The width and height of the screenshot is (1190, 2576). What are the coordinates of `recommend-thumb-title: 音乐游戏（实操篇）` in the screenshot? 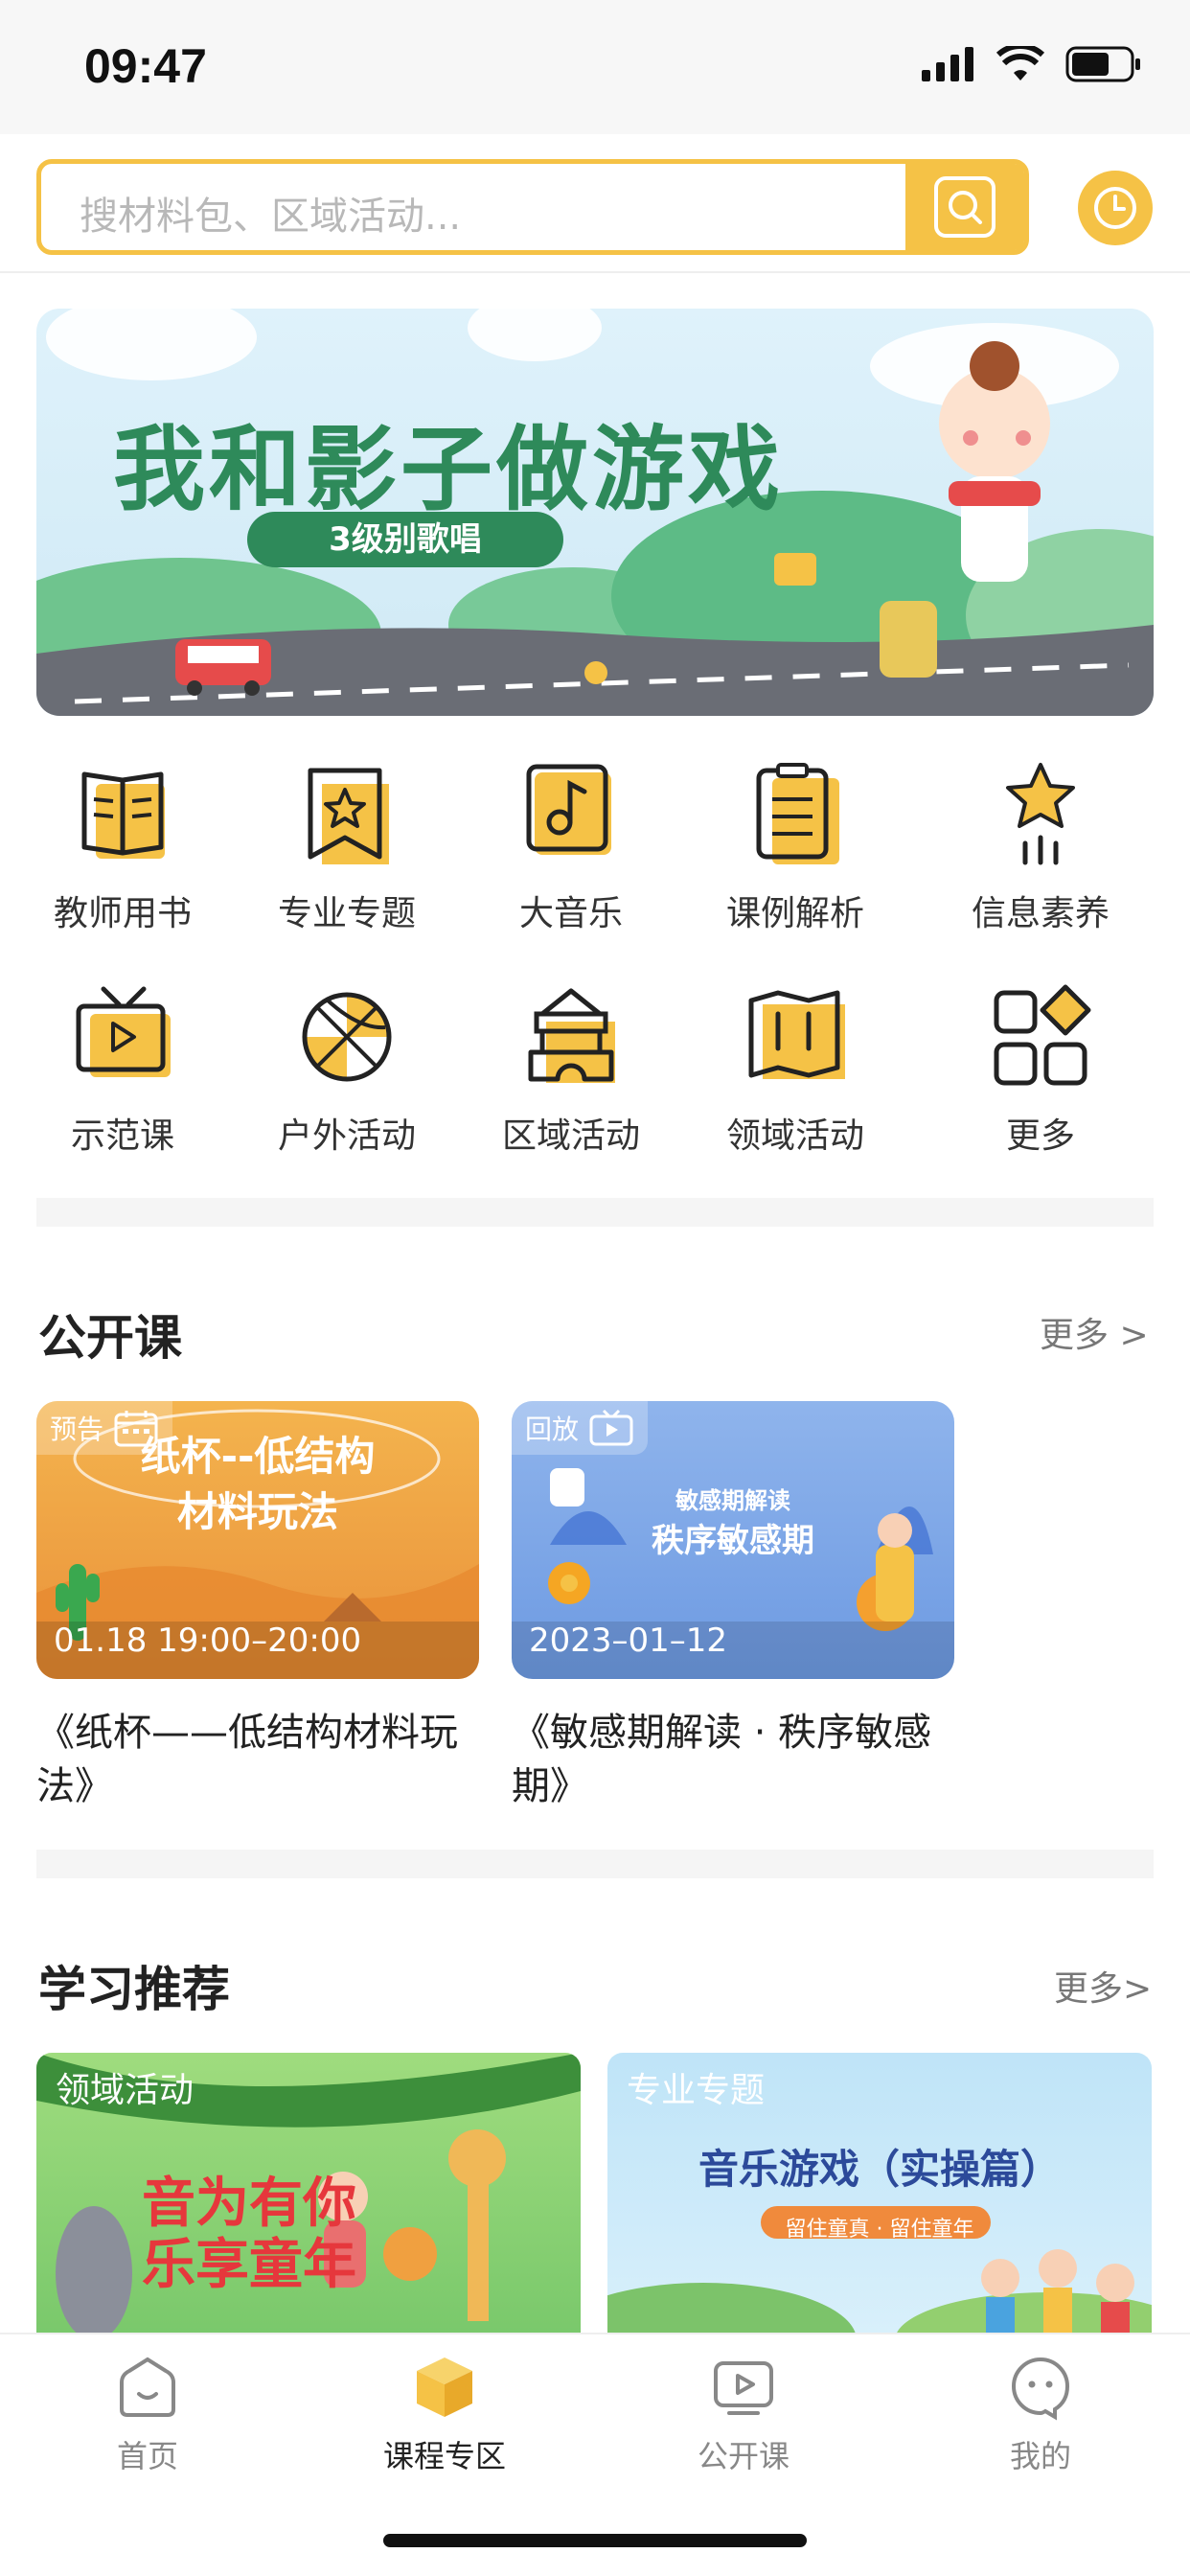 It's located at (880, 2169).